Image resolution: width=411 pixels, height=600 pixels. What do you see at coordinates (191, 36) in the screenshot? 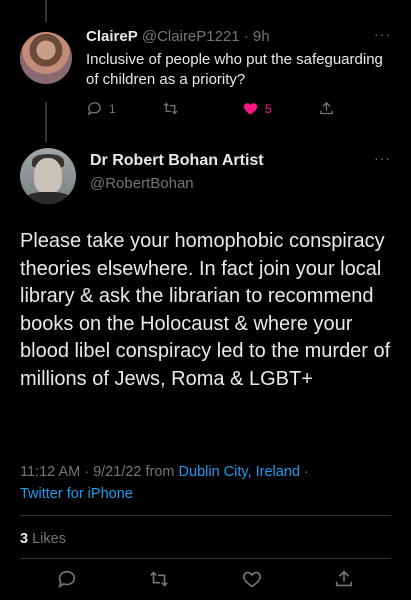
I see `handle: @ClaireP1221` at bounding box center [191, 36].